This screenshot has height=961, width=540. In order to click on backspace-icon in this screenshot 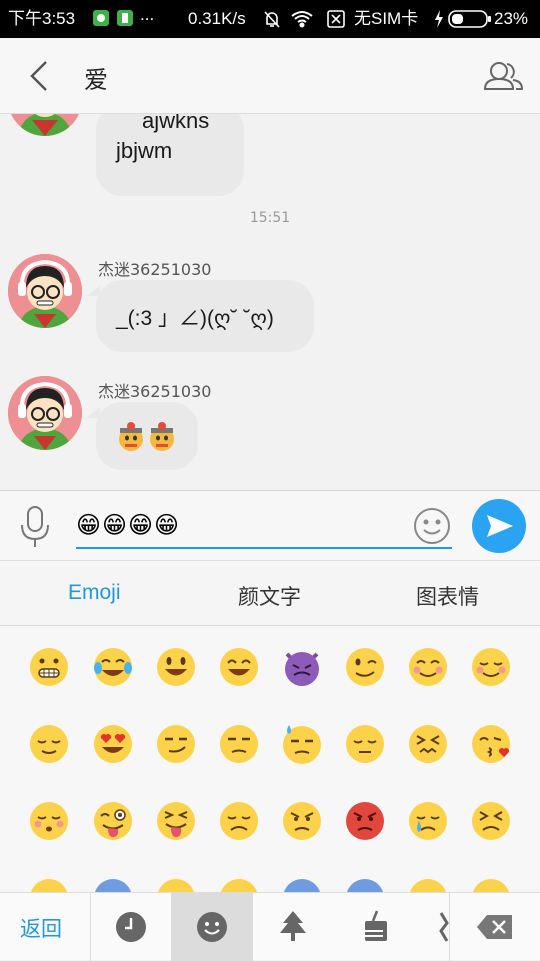, I will do `click(494, 927)`.